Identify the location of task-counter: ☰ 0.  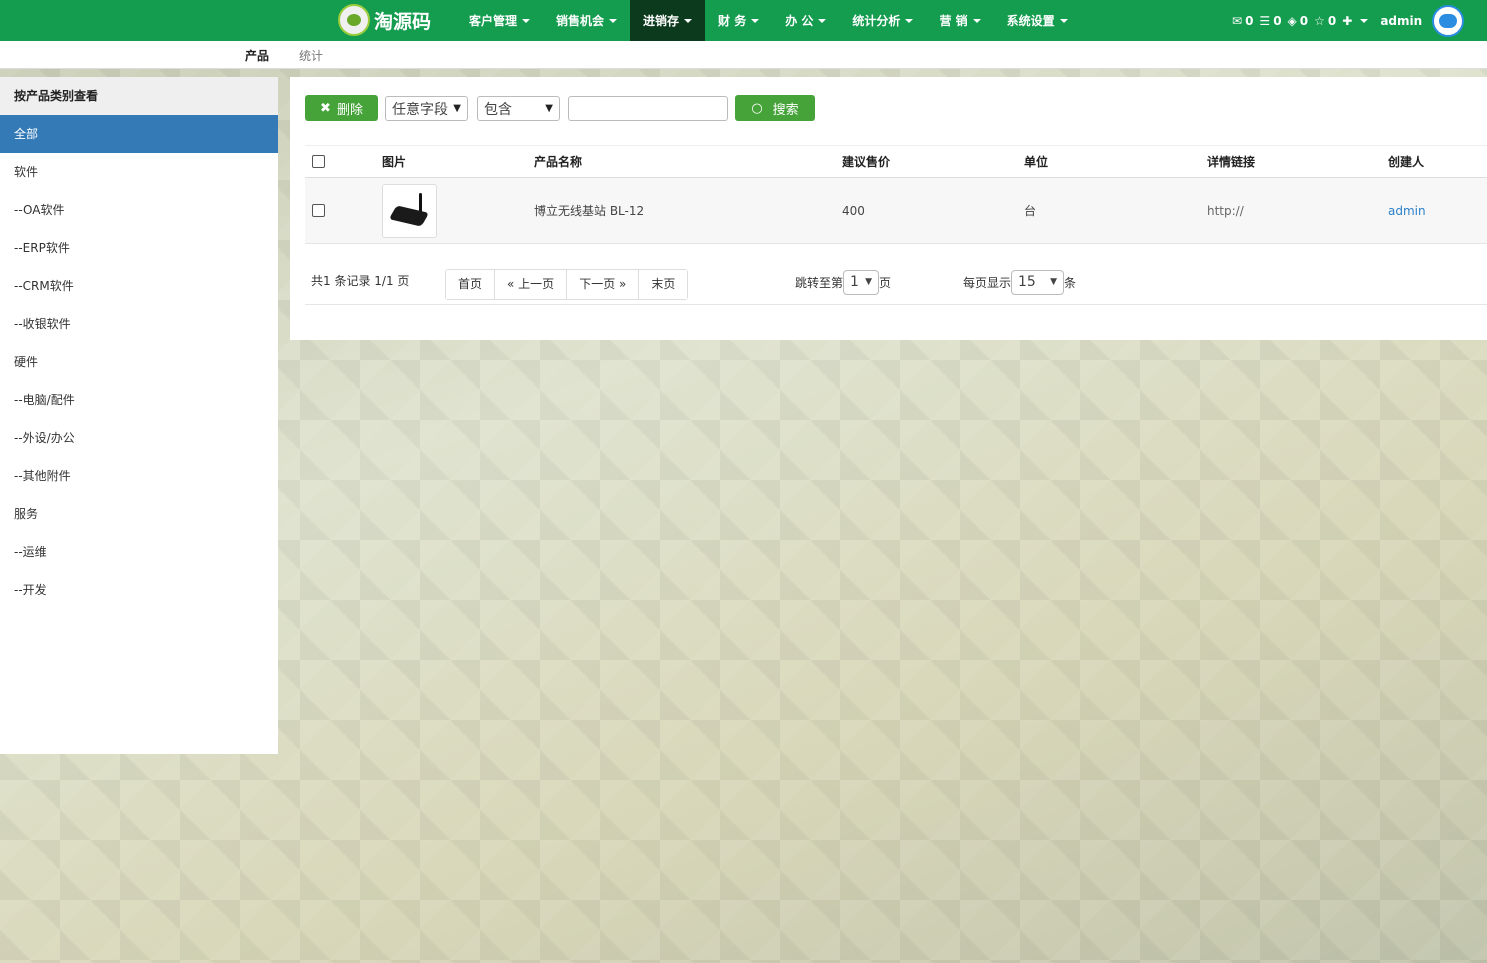
(1270, 21).